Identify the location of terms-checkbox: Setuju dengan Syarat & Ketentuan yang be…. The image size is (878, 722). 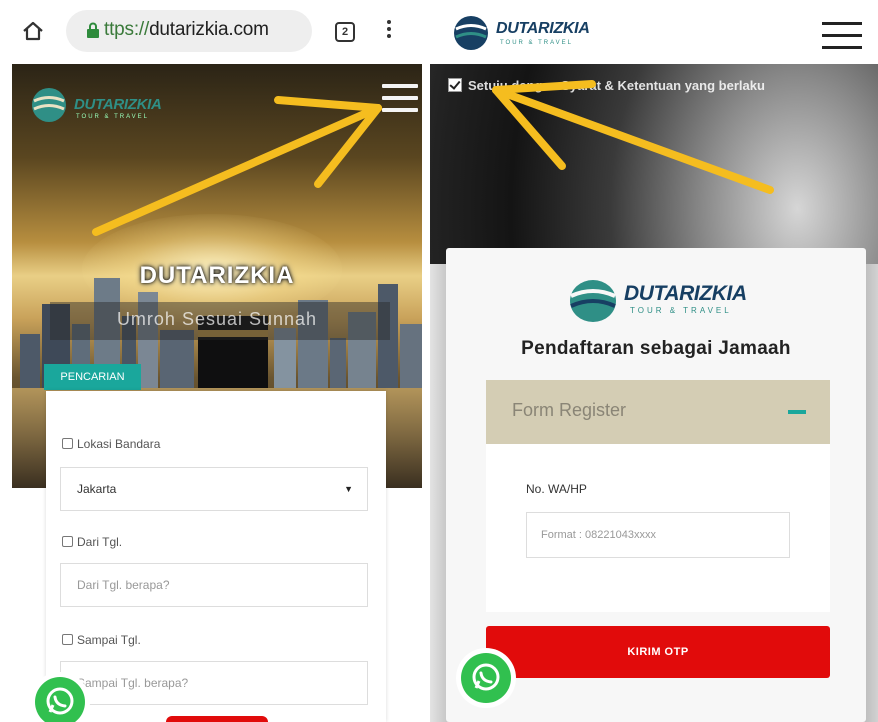
(648, 86).